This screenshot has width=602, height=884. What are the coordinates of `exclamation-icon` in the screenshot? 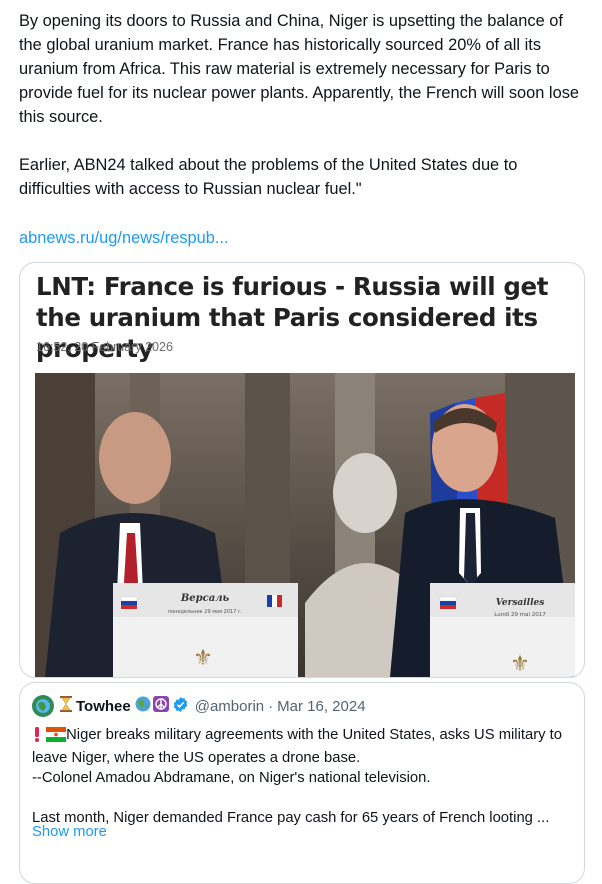 It's located at (37, 737).